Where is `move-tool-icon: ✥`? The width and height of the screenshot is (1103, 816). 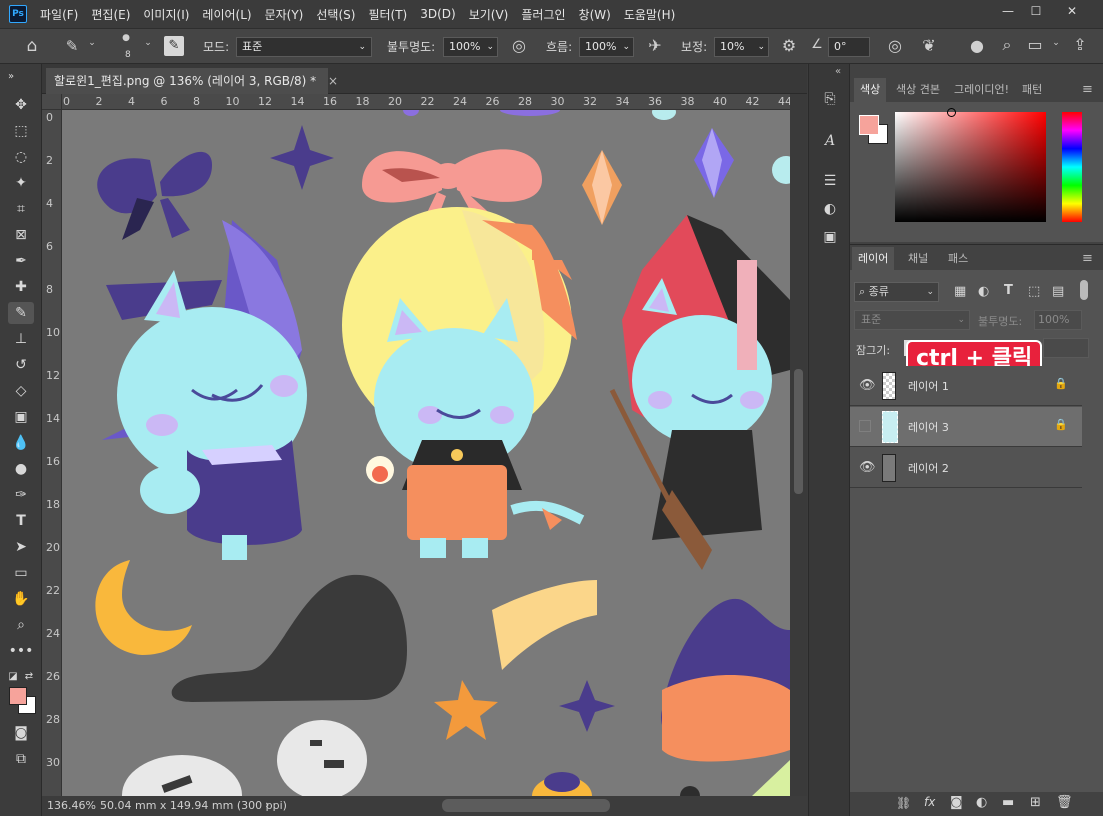 move-tool-icon: ✥ is located at coordinates (21, 105).